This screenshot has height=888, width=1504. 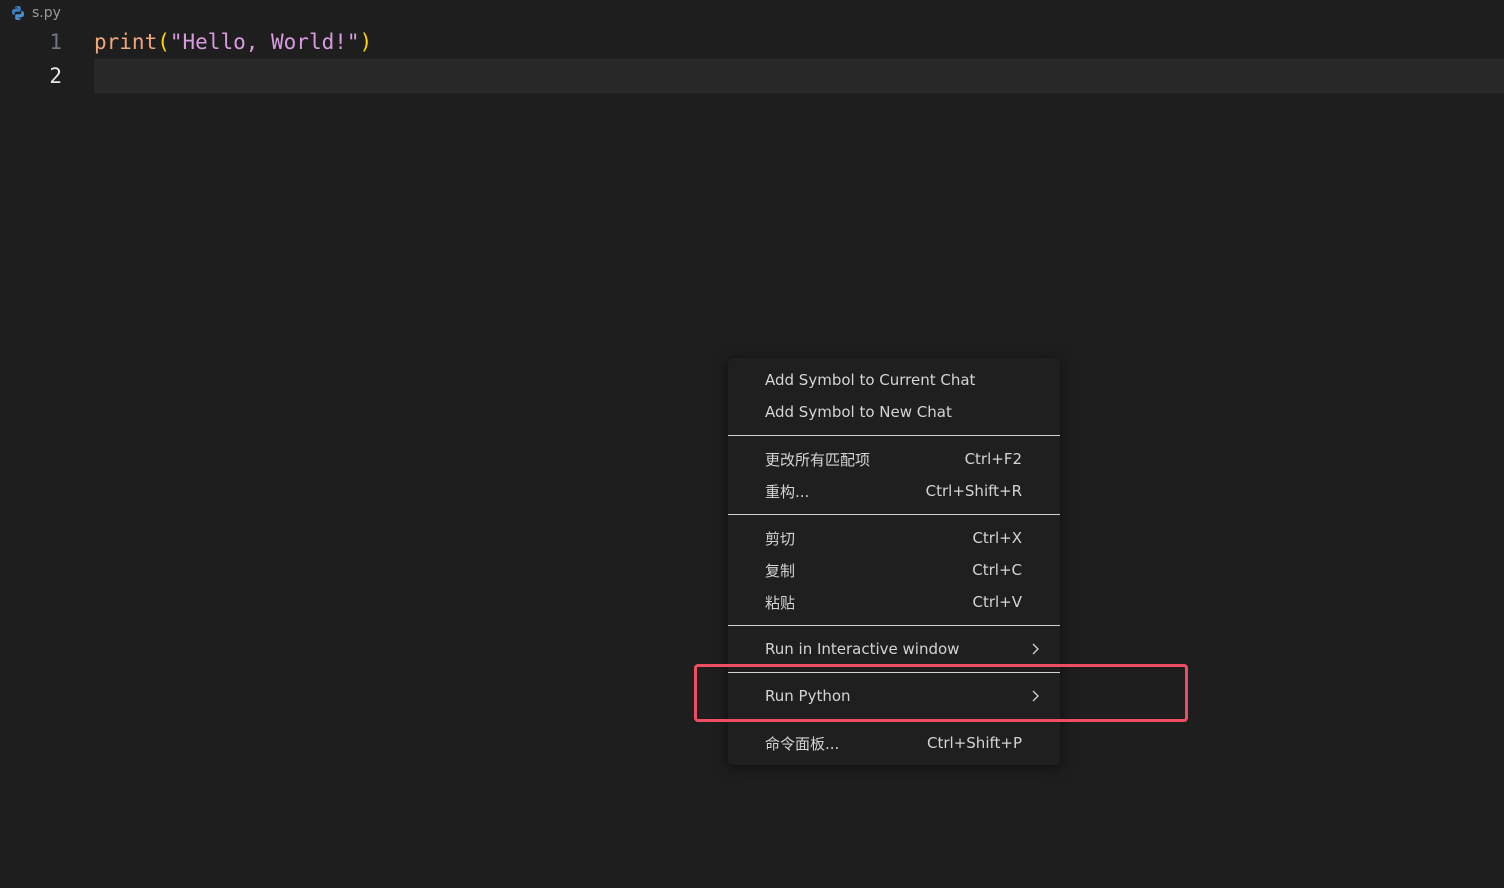 What do you see at coordinates (973, 491) in the screenshot?
I see `menu-item-shortcut: Ctrl+Shift+R` at bounding box center [973, 491].